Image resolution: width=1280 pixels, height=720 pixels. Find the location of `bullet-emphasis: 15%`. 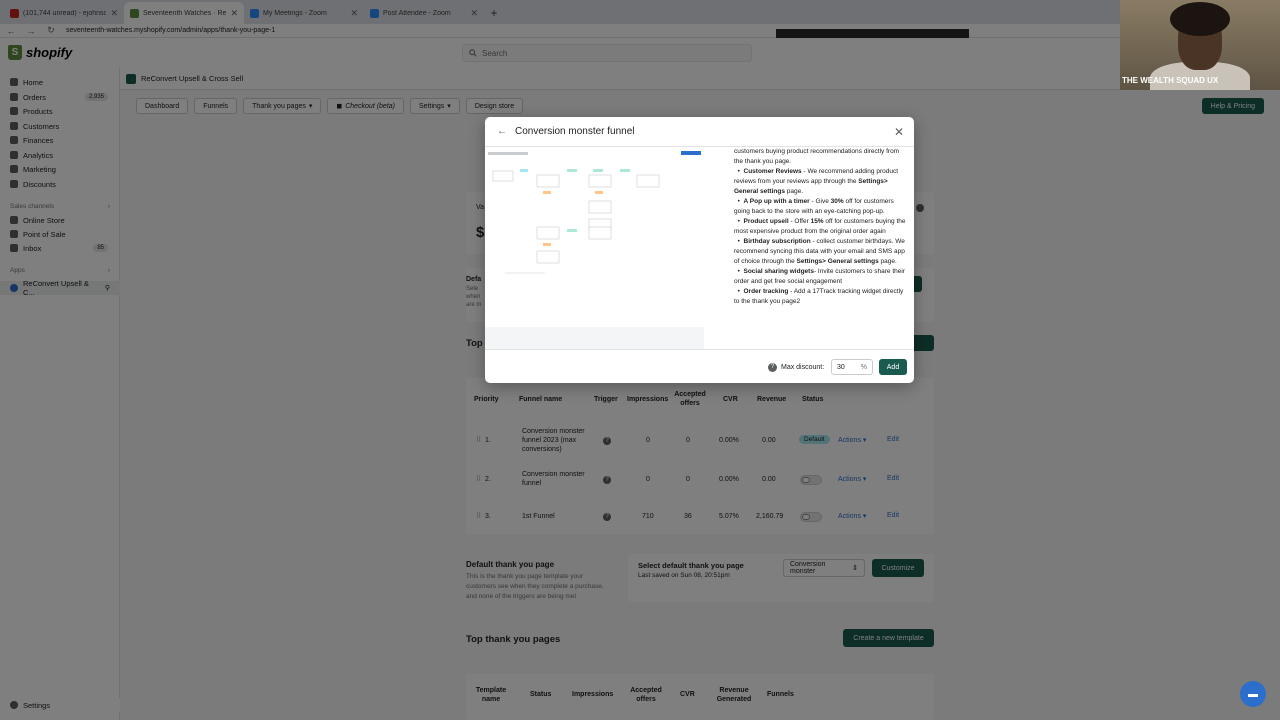

bullet-emphasis: 15% is located at coordinates (817, 221).